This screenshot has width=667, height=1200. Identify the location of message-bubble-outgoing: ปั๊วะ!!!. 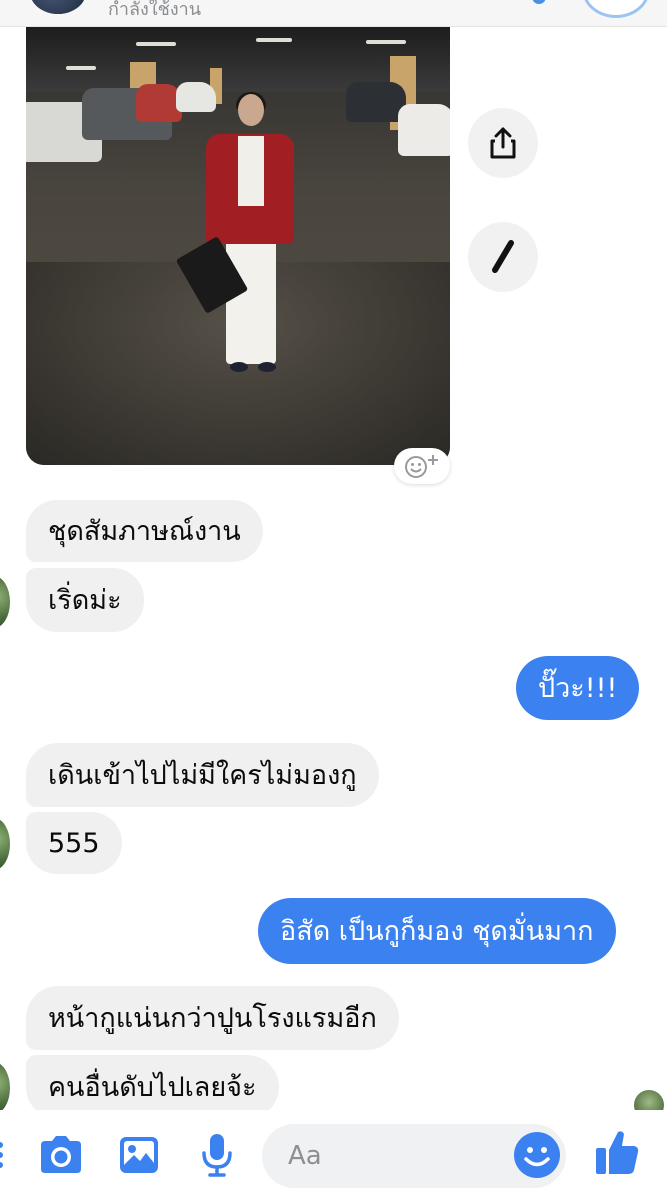
(578, 688).